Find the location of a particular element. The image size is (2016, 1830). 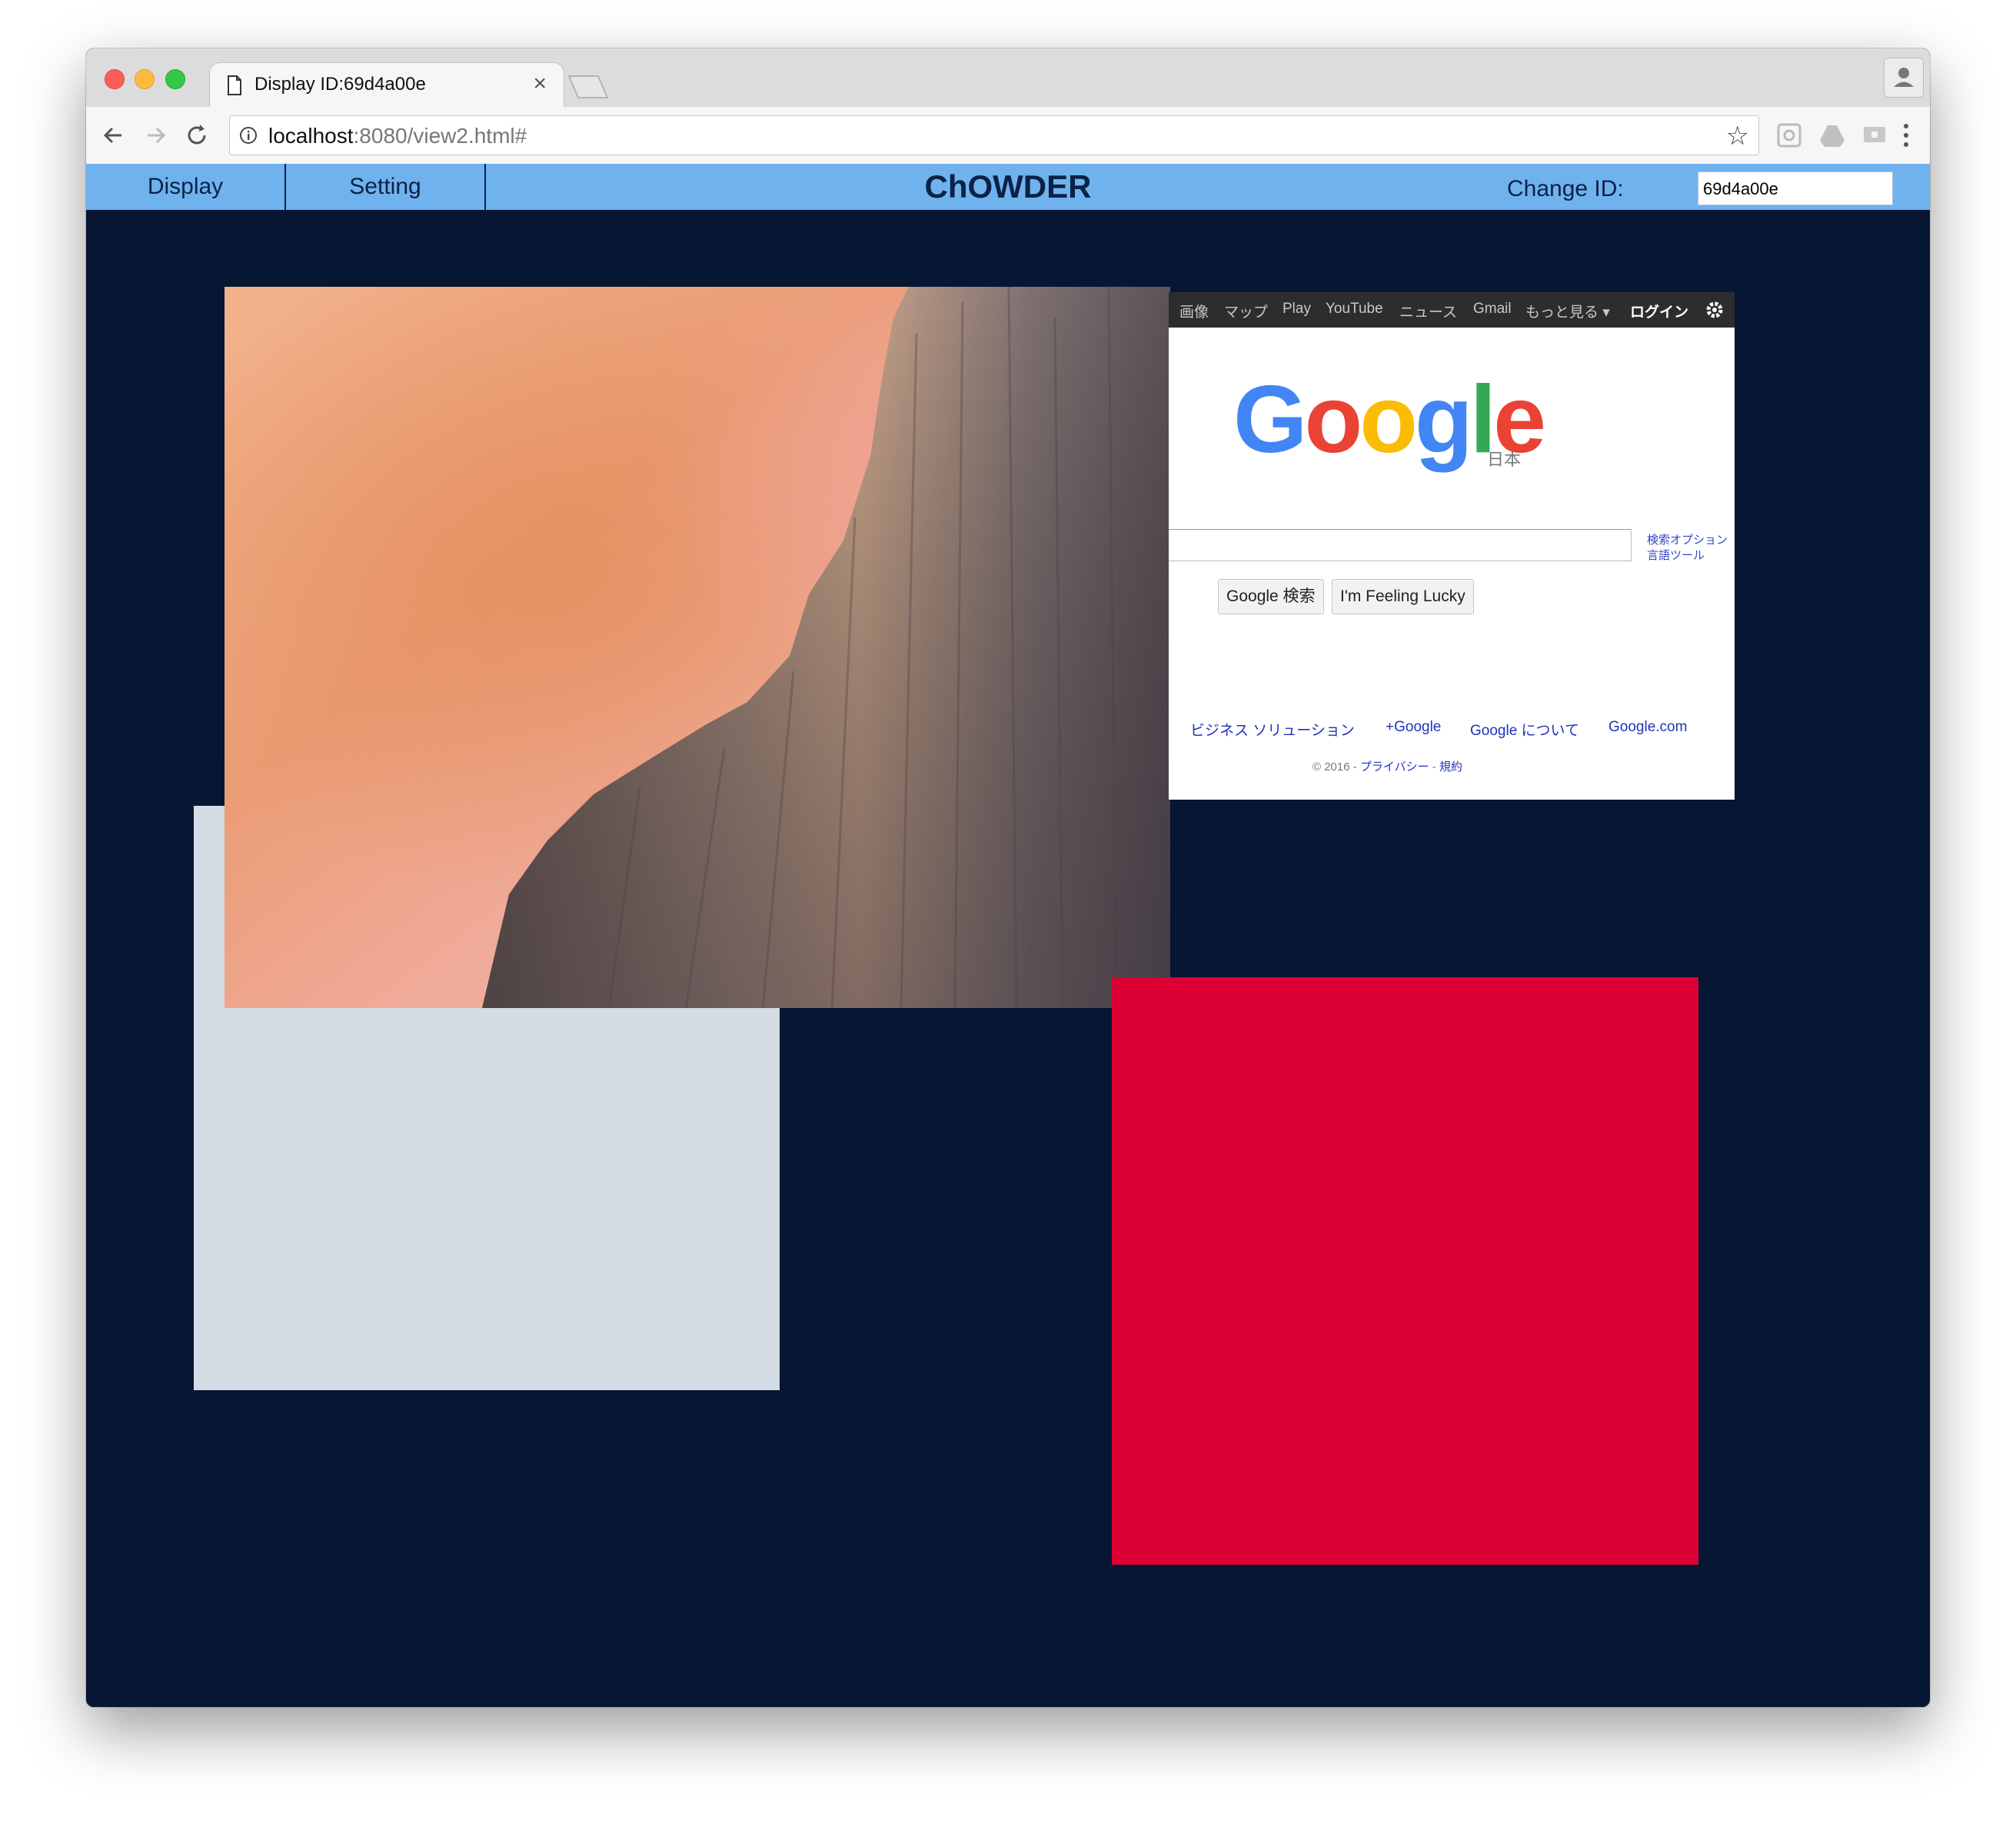

browser-toolbar: localhost:8080/view2.html# ☆ is located at coordinates (1008, 136).